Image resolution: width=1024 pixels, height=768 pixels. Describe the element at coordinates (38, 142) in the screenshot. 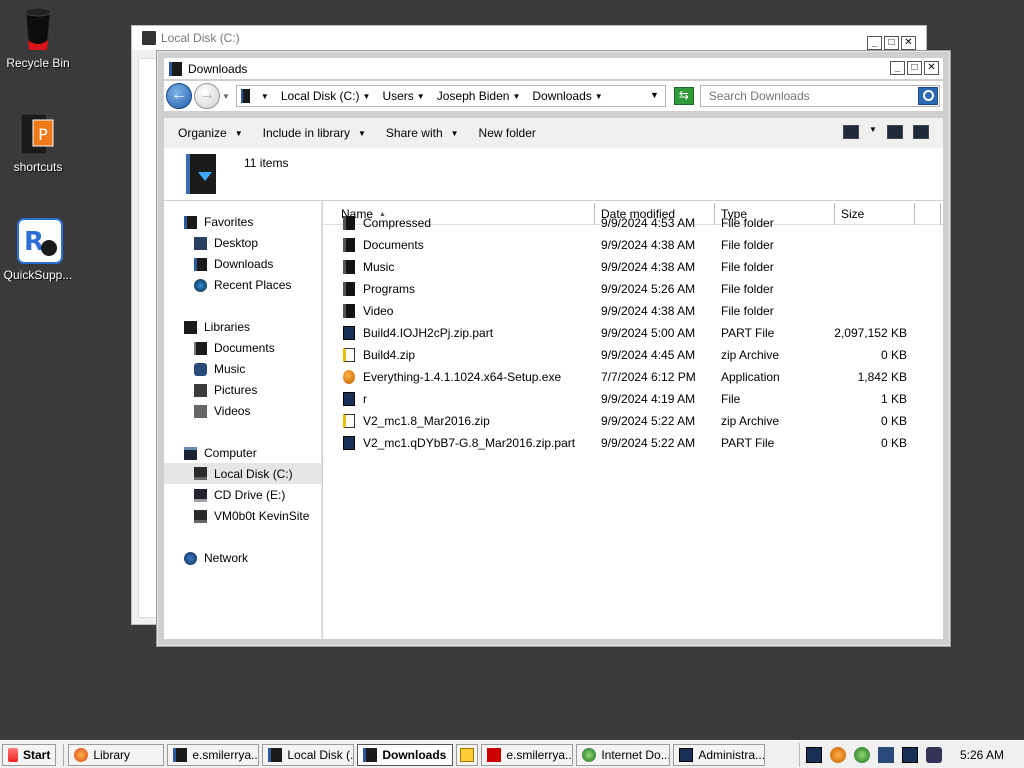

I see `desktop-icon-shortcuts: P shortcuts` at that location.